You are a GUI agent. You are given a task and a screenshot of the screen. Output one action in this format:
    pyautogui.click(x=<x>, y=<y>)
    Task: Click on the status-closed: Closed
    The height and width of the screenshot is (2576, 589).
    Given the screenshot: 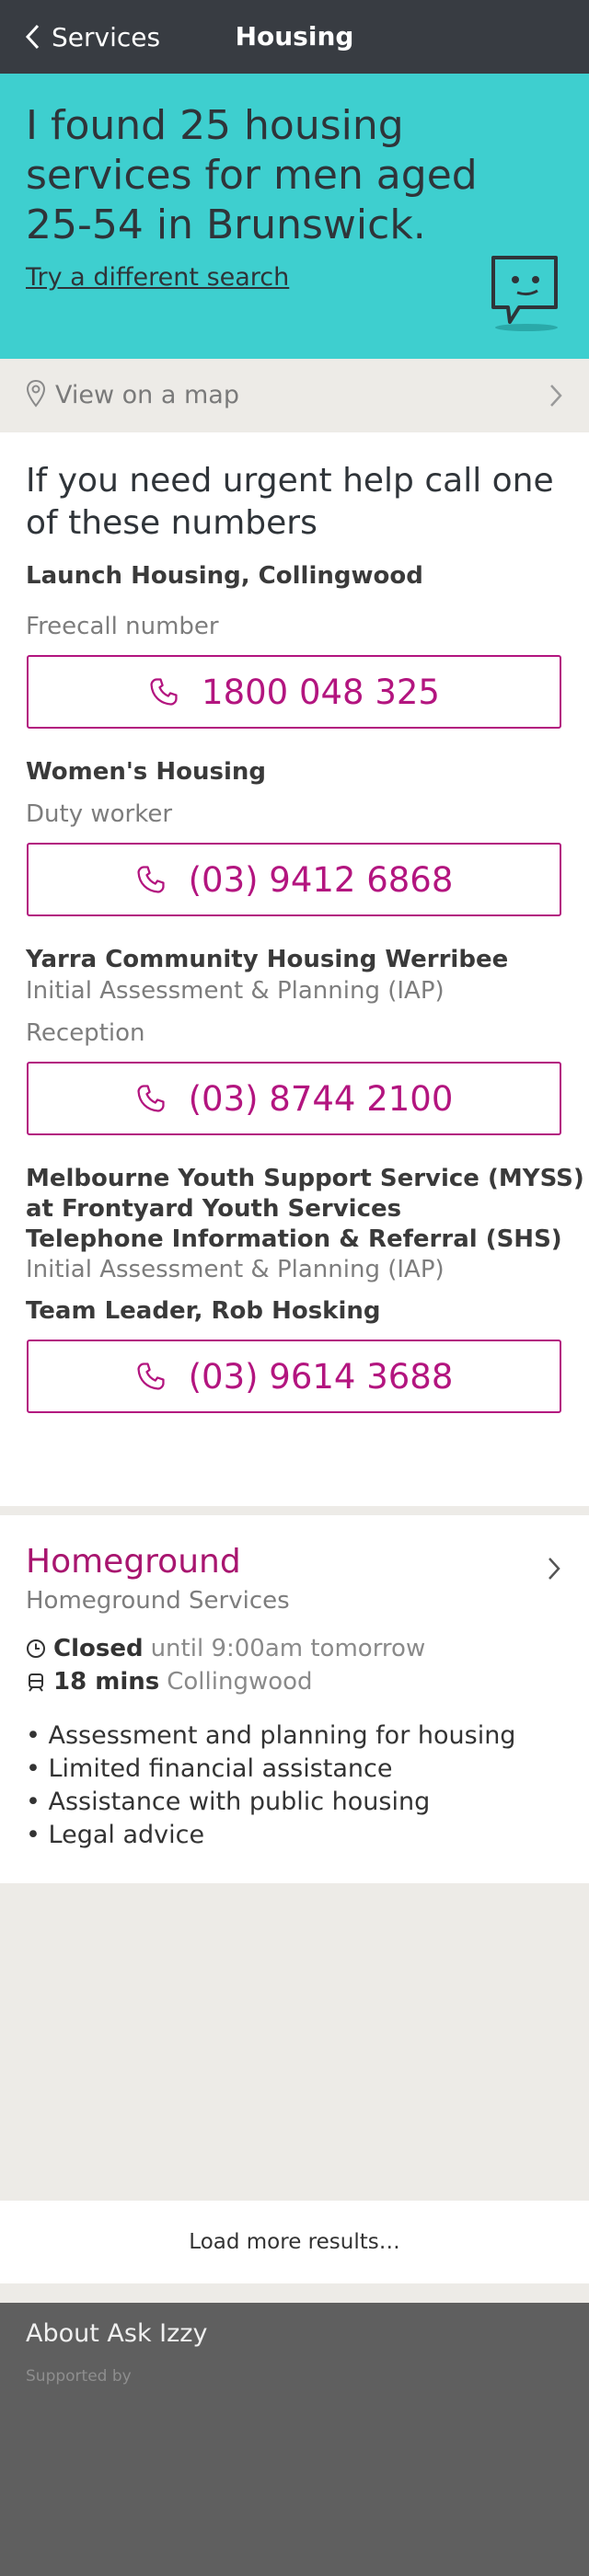 What is the action you would take?
    pyautogui.click(x=98, y=1648)
    